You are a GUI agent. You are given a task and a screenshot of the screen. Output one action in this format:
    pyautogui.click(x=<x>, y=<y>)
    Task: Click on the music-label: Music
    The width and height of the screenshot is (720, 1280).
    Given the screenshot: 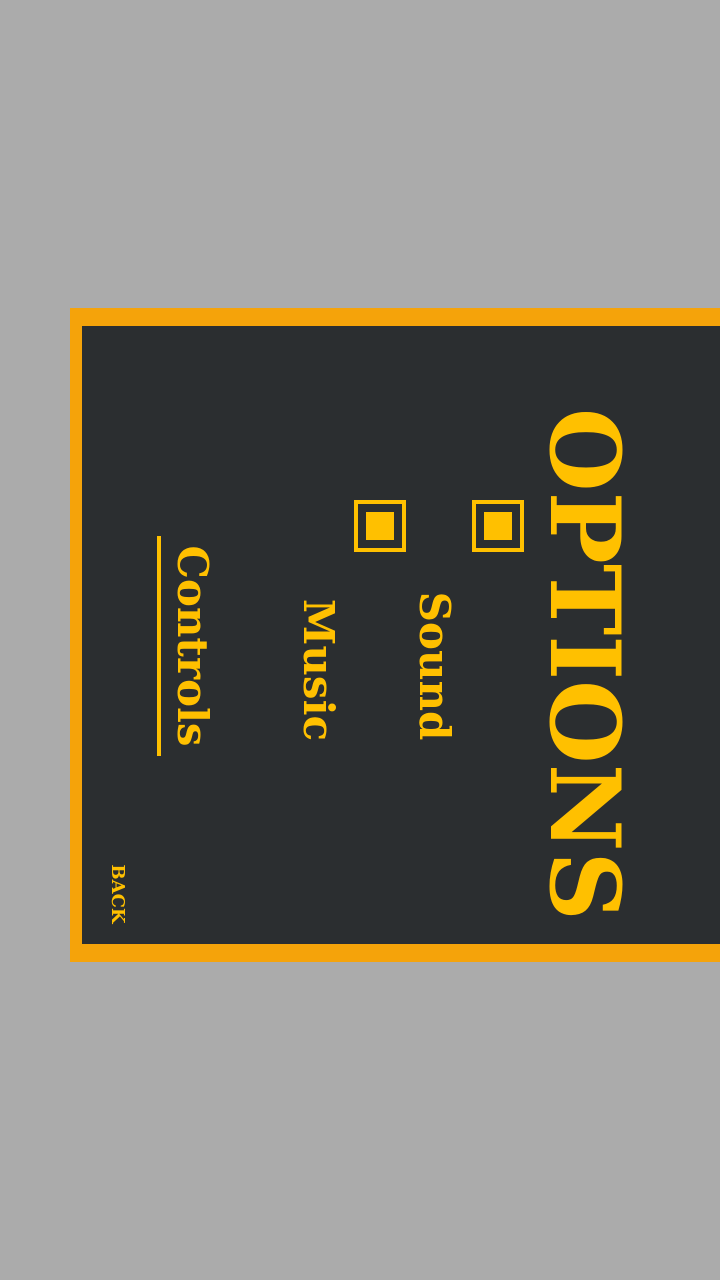 What is the action you would take?
    pyautogui.click(x=318, y=670)
    